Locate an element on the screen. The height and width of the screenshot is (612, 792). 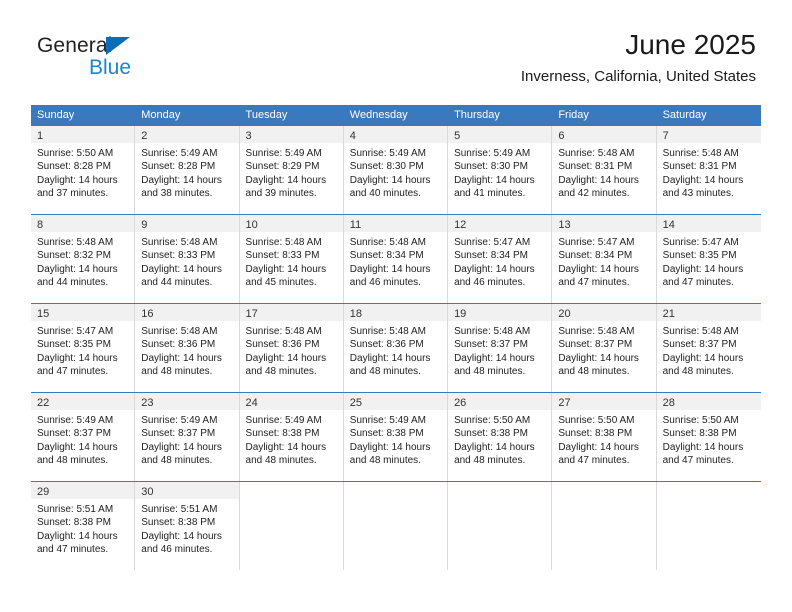
day-number-band: 18 is located at coordinates (395, 312).